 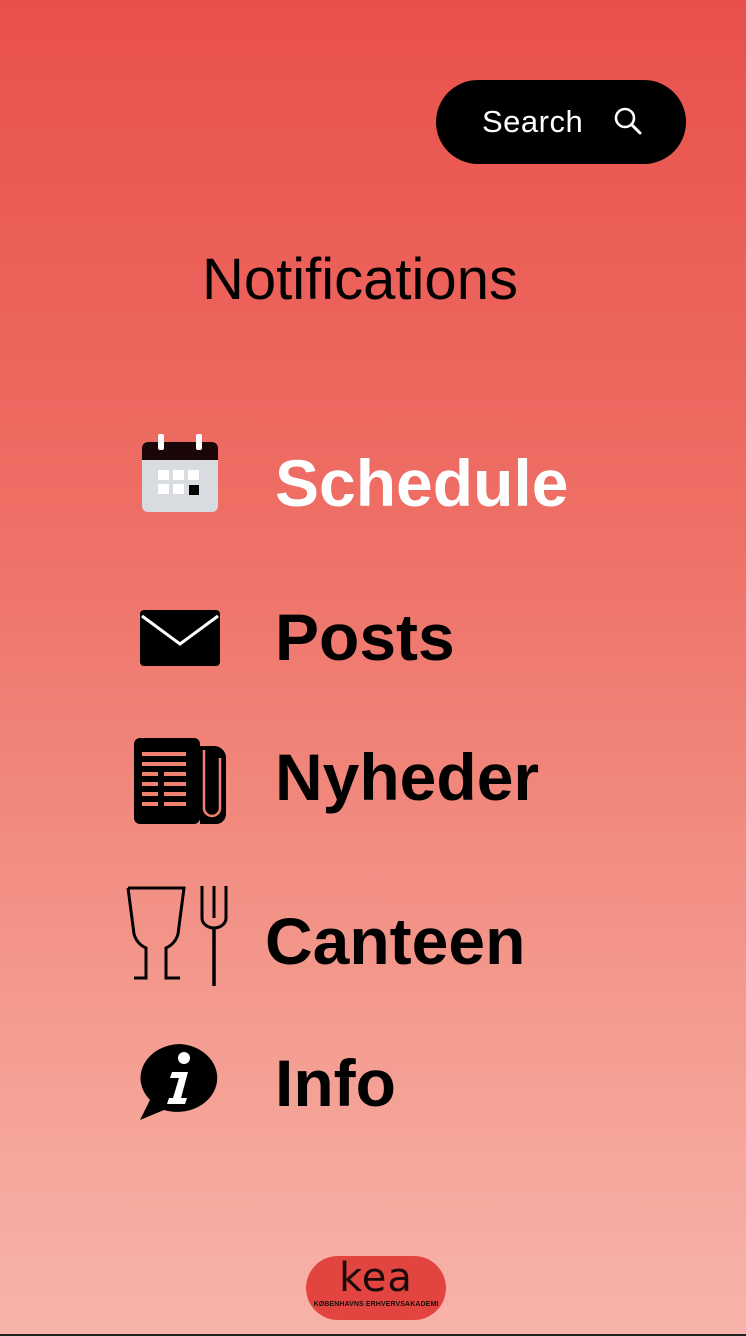 I want to click on menu-item-info: Info, so click(x=373, y=1086).